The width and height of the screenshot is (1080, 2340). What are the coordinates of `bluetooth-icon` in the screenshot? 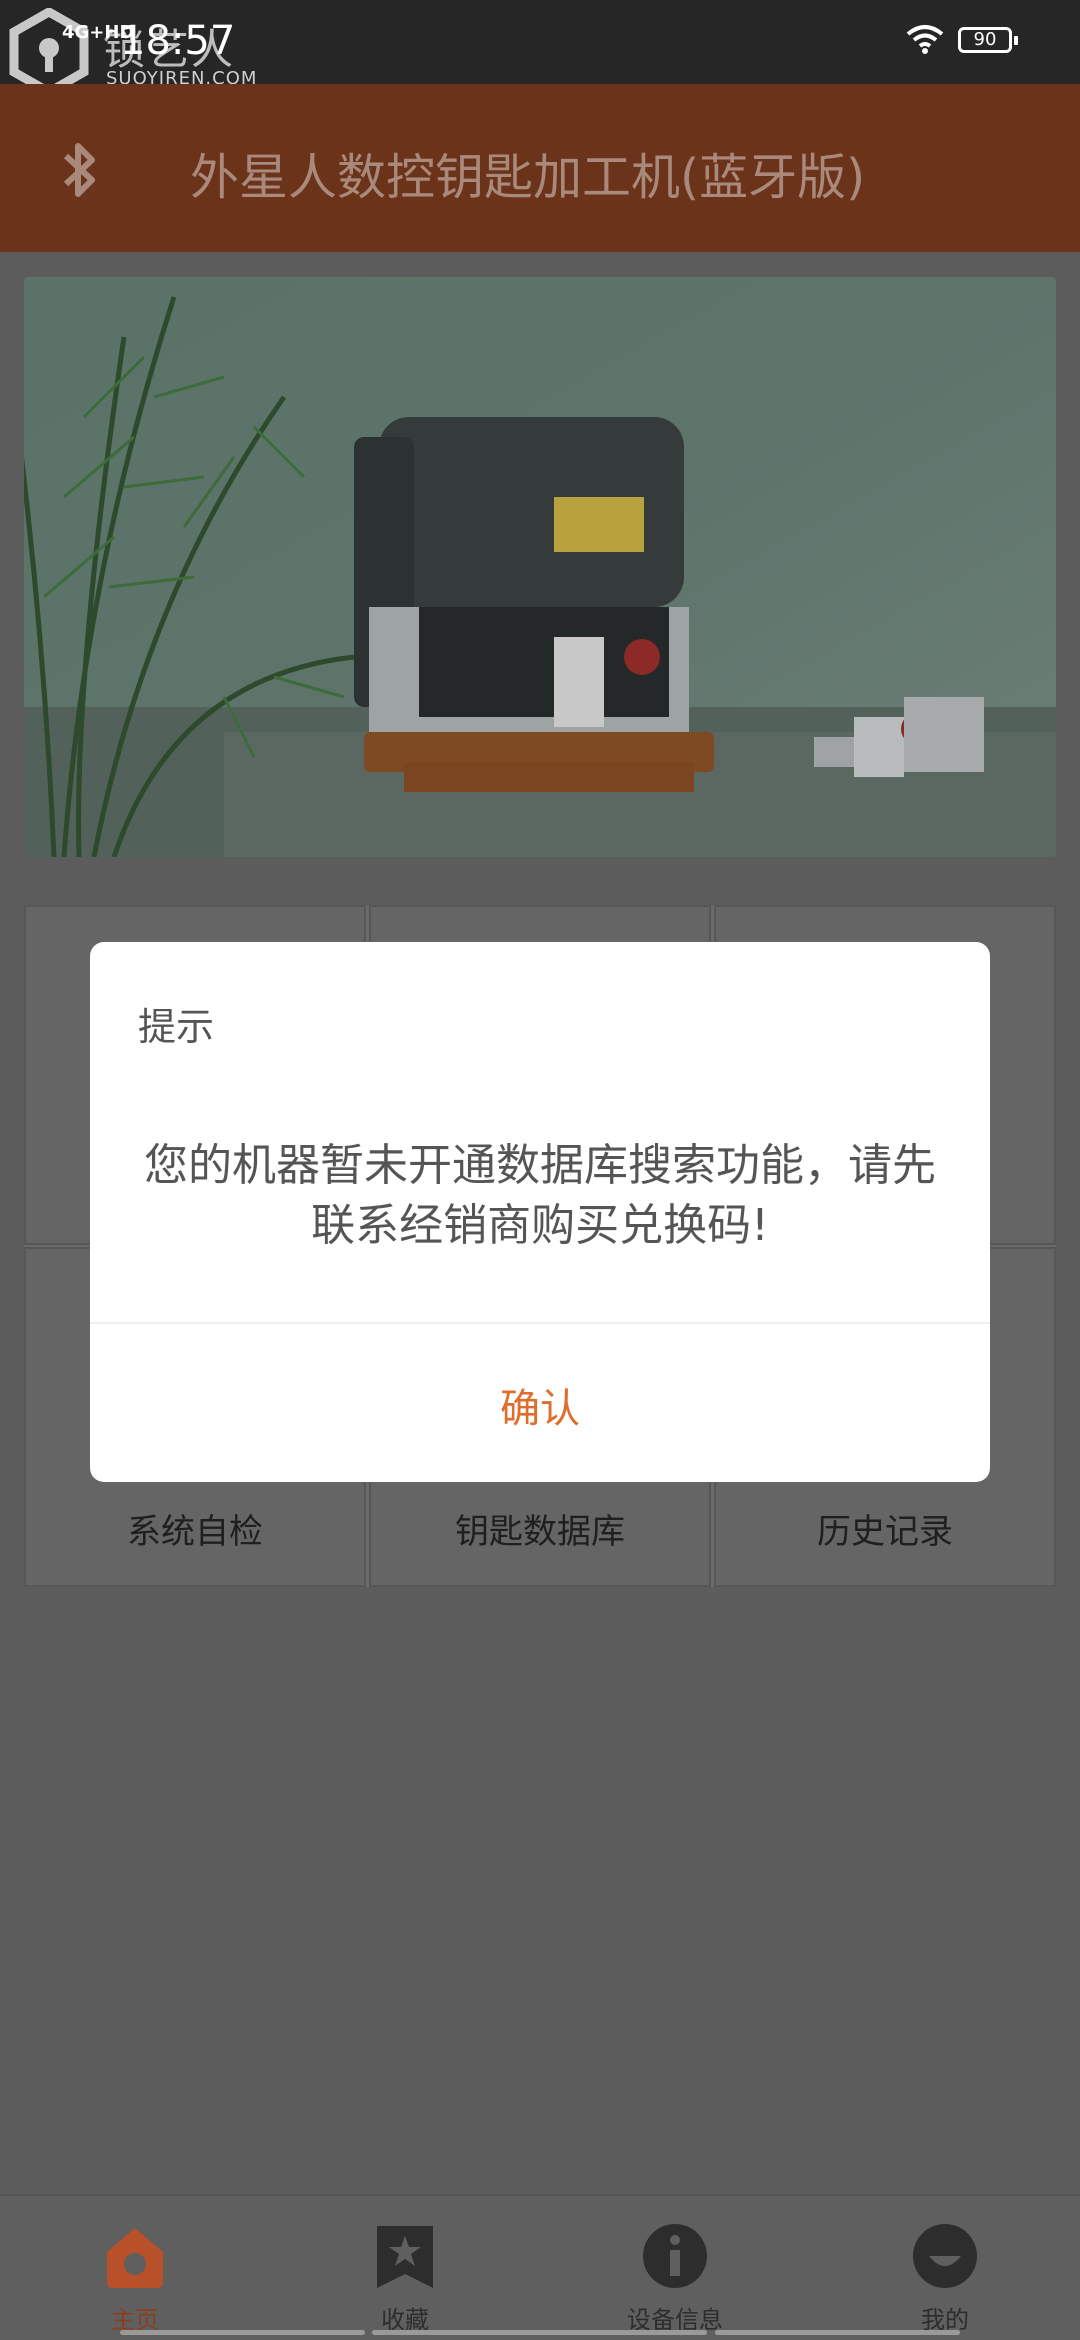 It's located at (80, 170).